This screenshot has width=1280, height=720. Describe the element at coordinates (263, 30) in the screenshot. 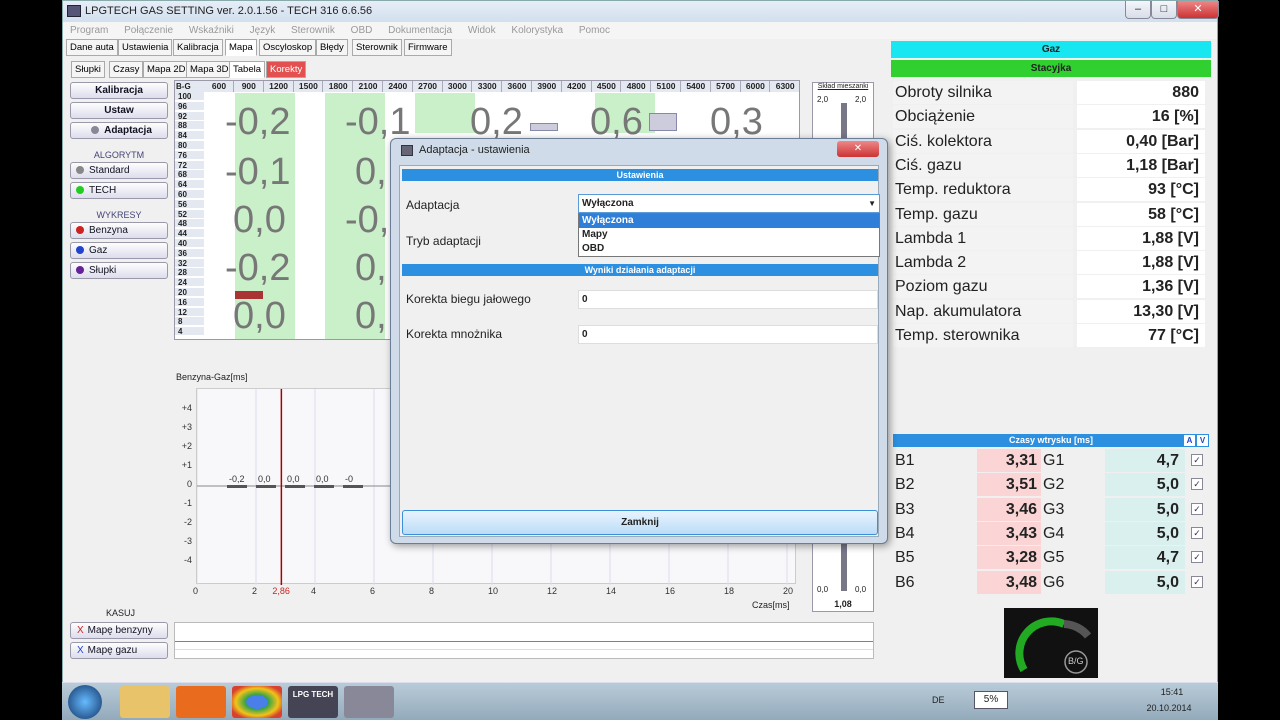

I see `menu-jezyk: Język` at that location.